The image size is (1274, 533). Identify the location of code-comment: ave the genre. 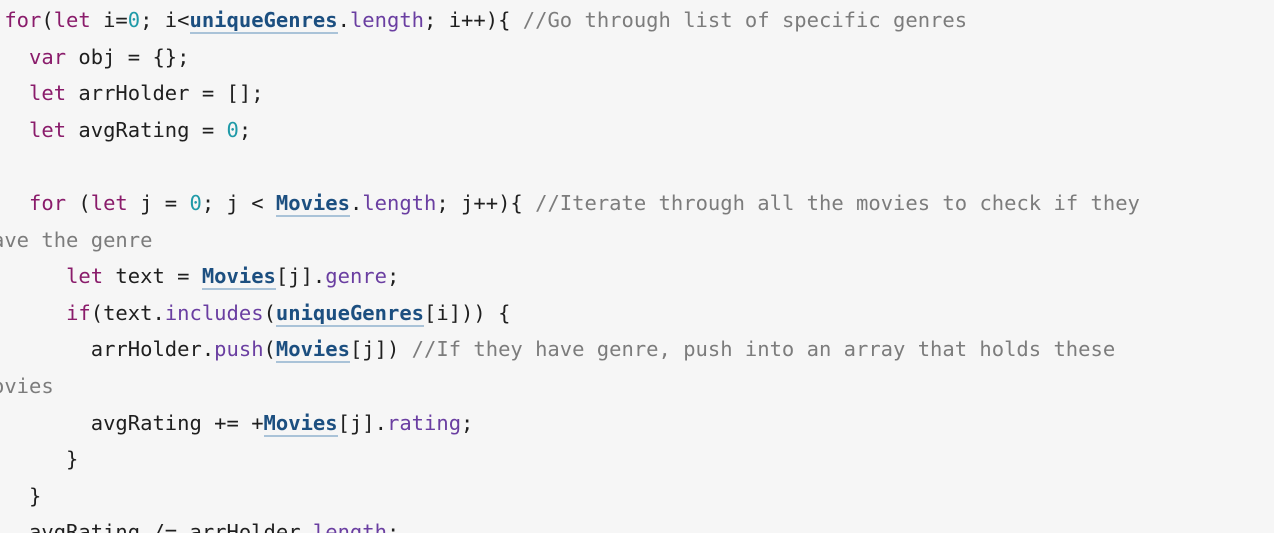
(76, 239).